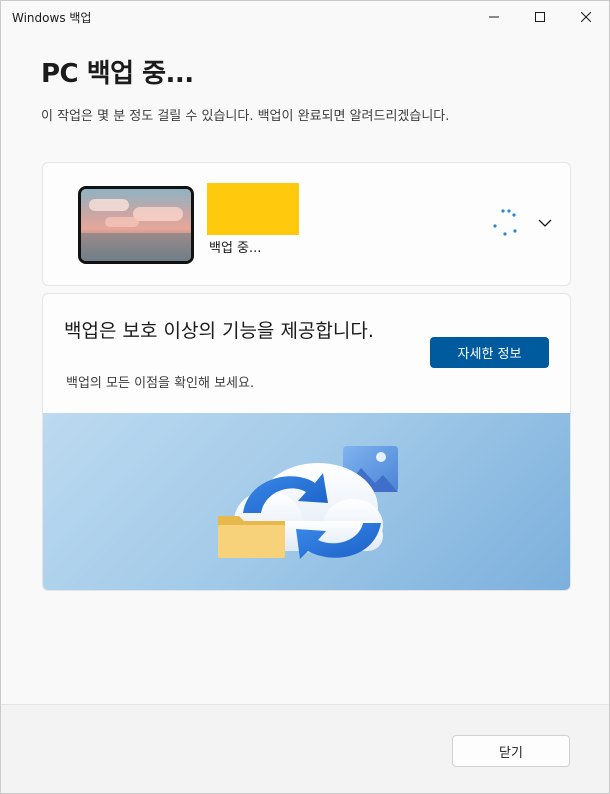 This screenshot has height=794, width=610. I want to click on close-icon, so click(586, 17).